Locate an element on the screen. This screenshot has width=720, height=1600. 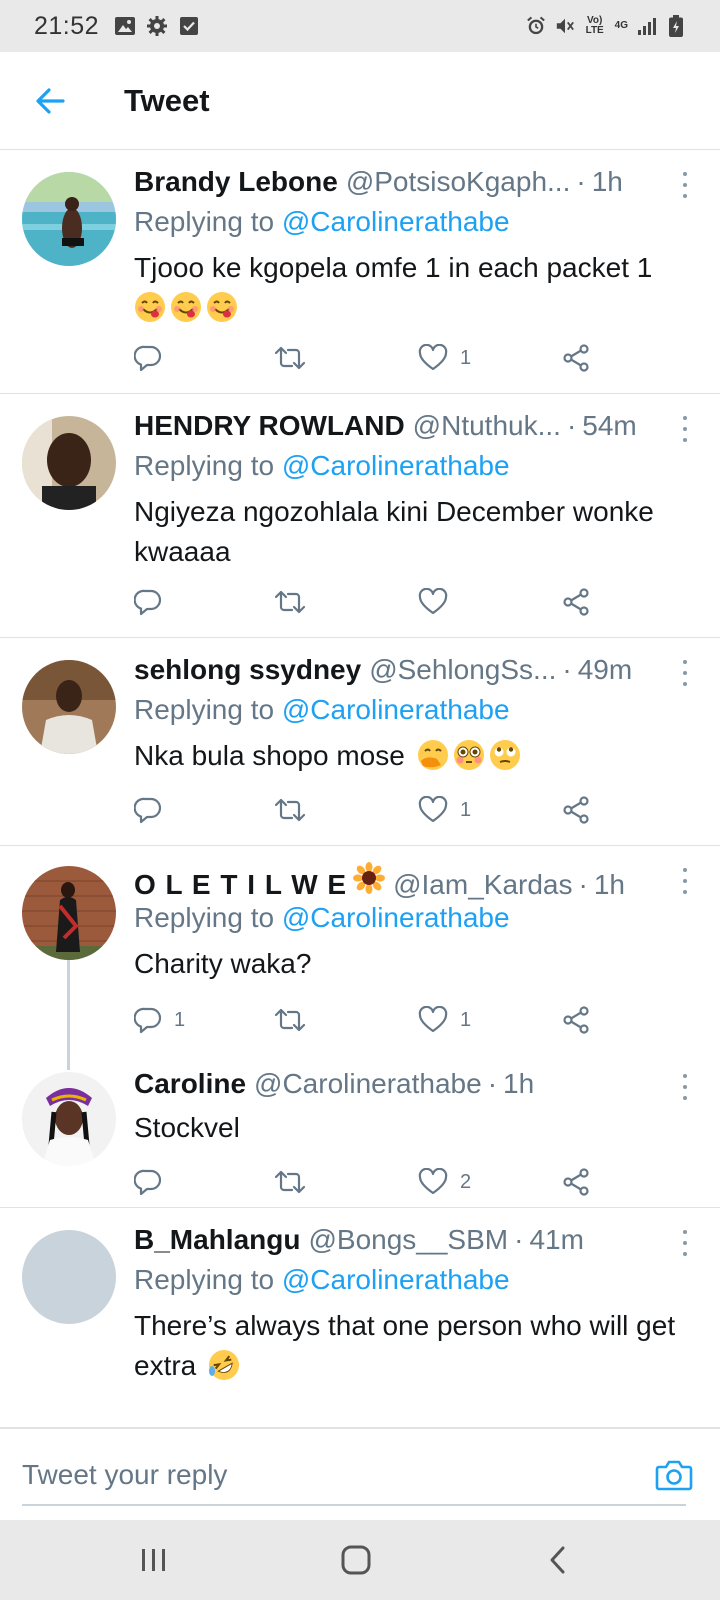
gear-icon is located at coordinates (157, 26).